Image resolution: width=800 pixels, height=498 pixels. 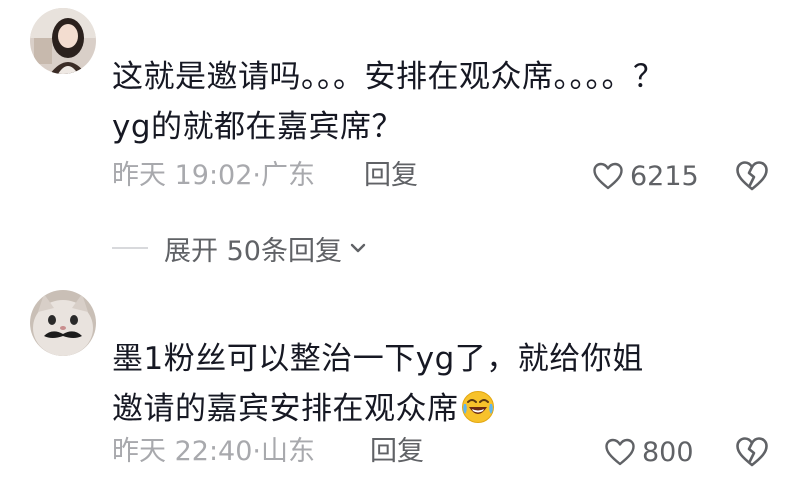 I want to click on like-button: 800, so click(x=649, y=452).